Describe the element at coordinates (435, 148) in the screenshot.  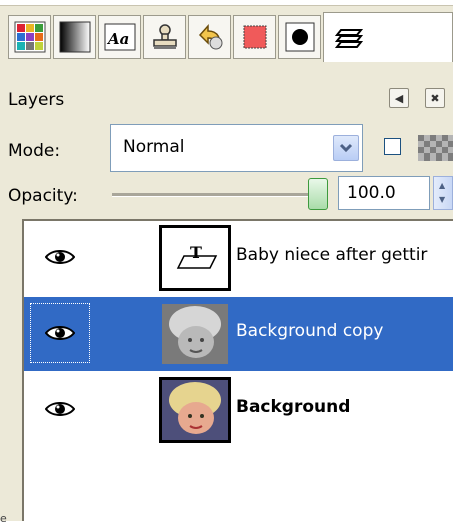
I see `alpha-checker-icon` at that location.